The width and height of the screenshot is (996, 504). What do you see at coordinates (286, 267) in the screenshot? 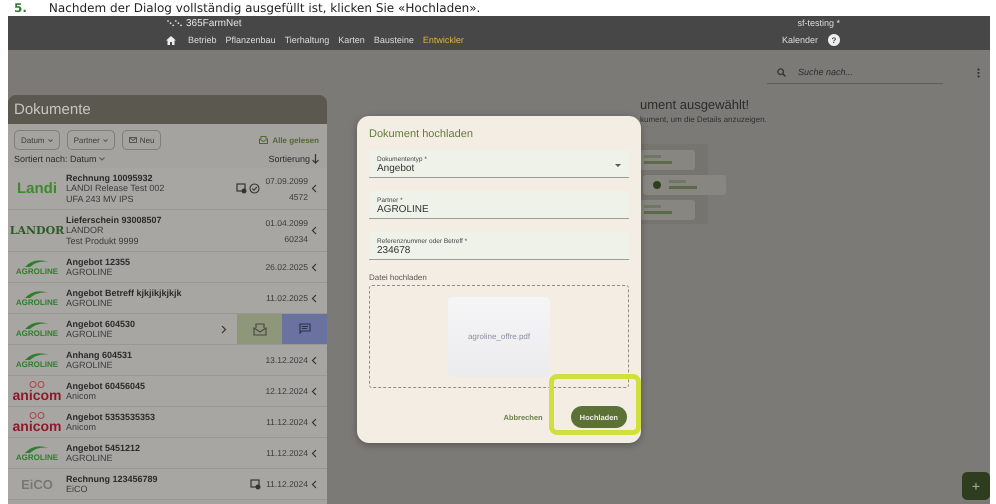
I see `document-date: 26.02.2025` at bounding box center [286, 267].